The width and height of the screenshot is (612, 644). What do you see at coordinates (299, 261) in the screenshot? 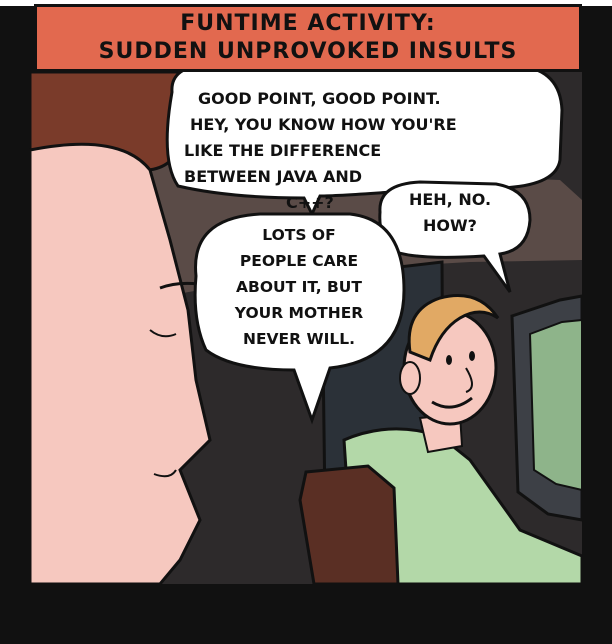
I see `speech-line: PEOPLE CARE` at bounding box center [299, 261].